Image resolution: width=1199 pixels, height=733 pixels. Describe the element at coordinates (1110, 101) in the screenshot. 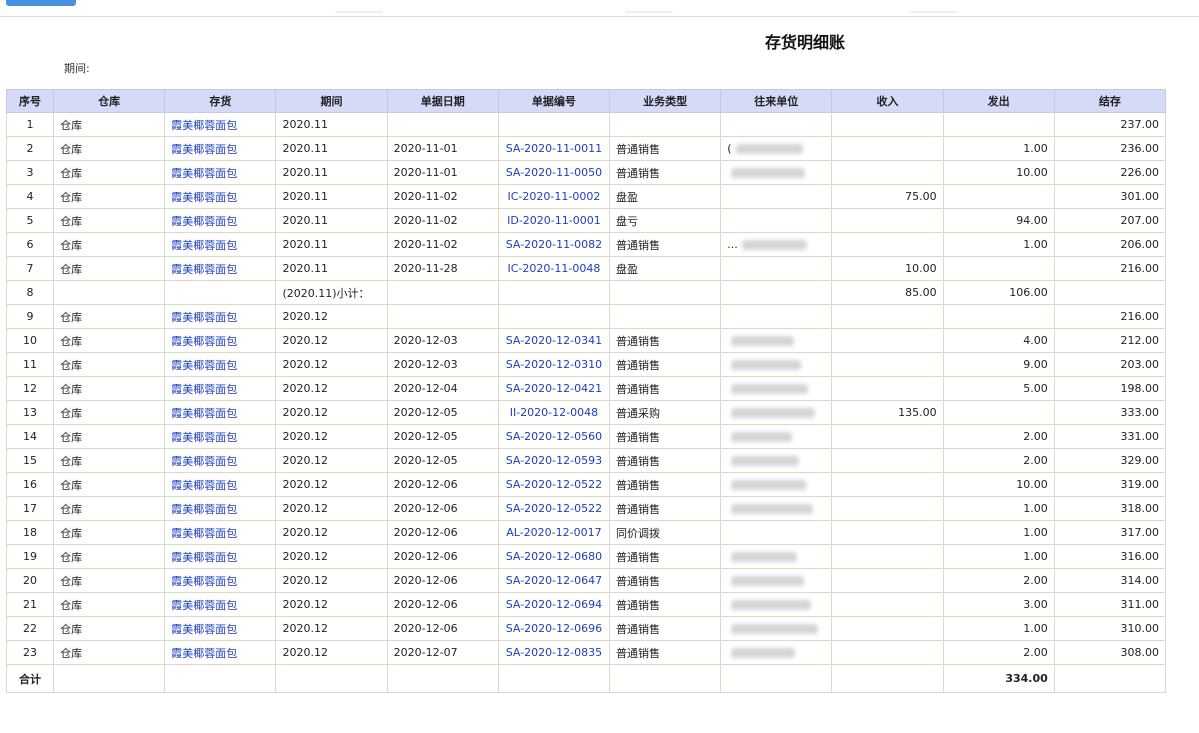

I see `col-header-balance: 结存` at that location.